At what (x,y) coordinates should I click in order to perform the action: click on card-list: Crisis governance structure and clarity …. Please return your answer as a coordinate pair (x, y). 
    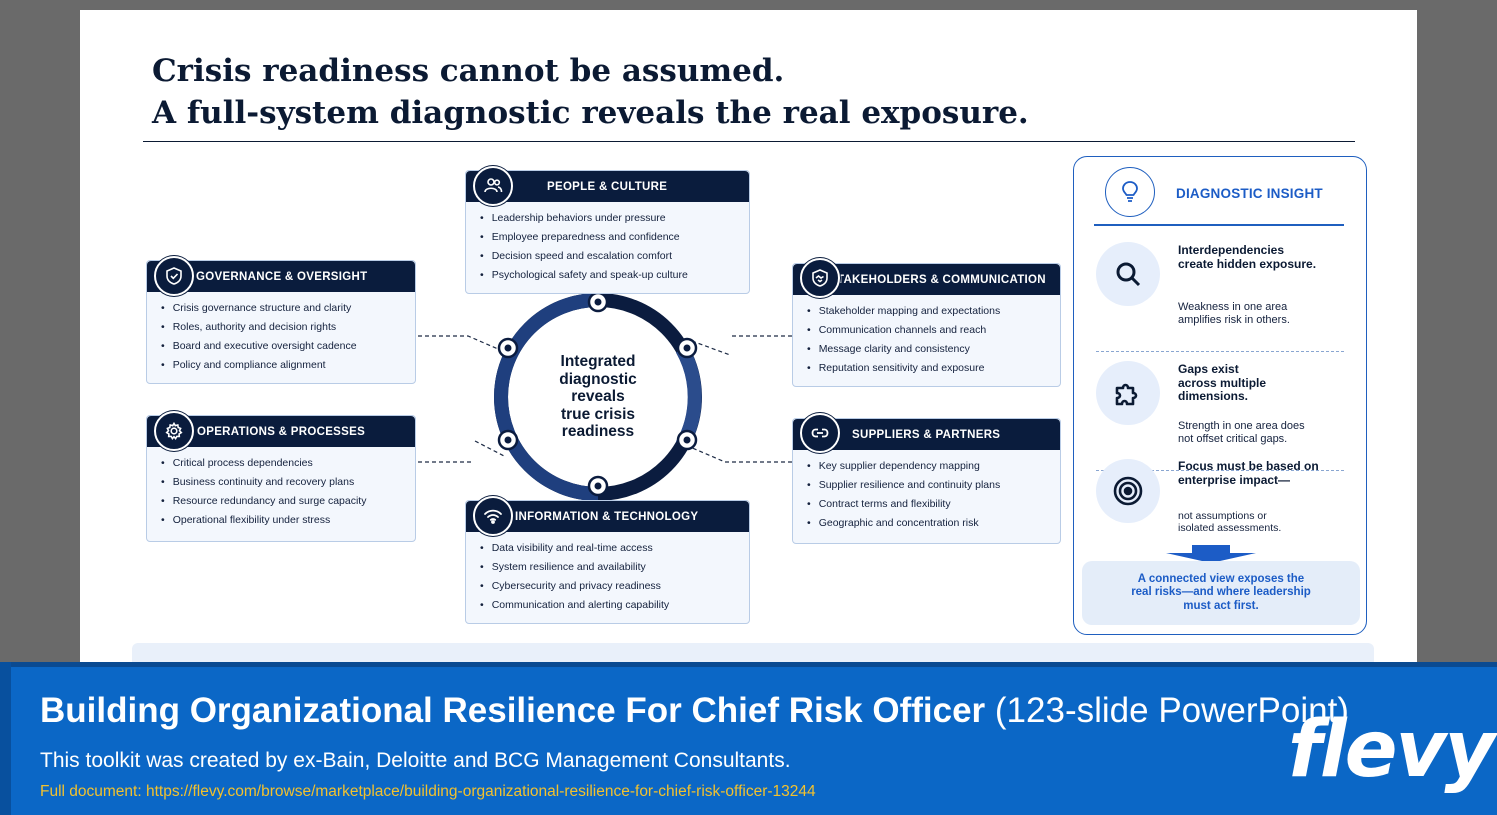
    Looking at the image, I should click on (252, 337).